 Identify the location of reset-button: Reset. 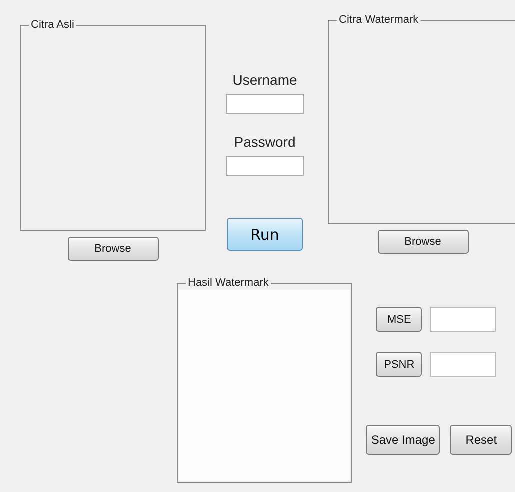
(481, 440).